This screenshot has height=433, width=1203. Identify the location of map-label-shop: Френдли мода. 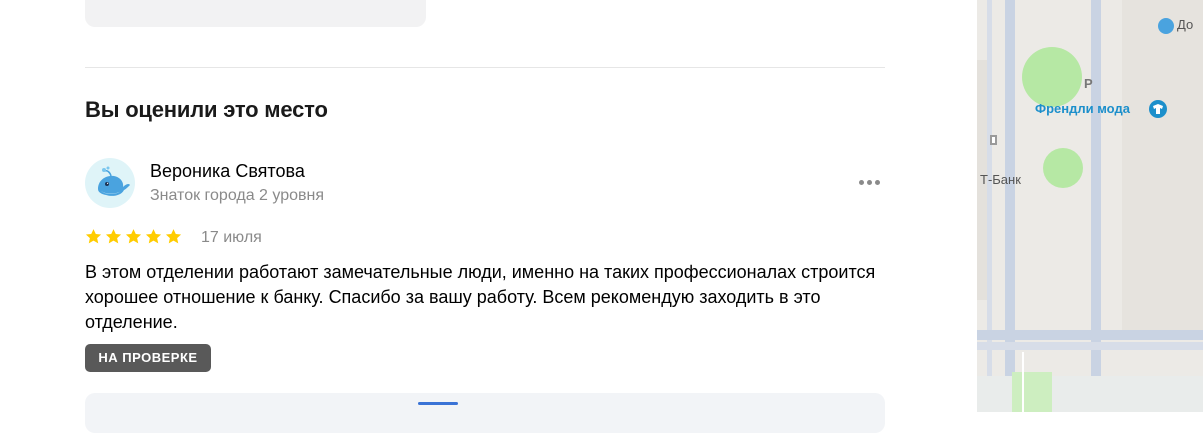
(1082, 108).